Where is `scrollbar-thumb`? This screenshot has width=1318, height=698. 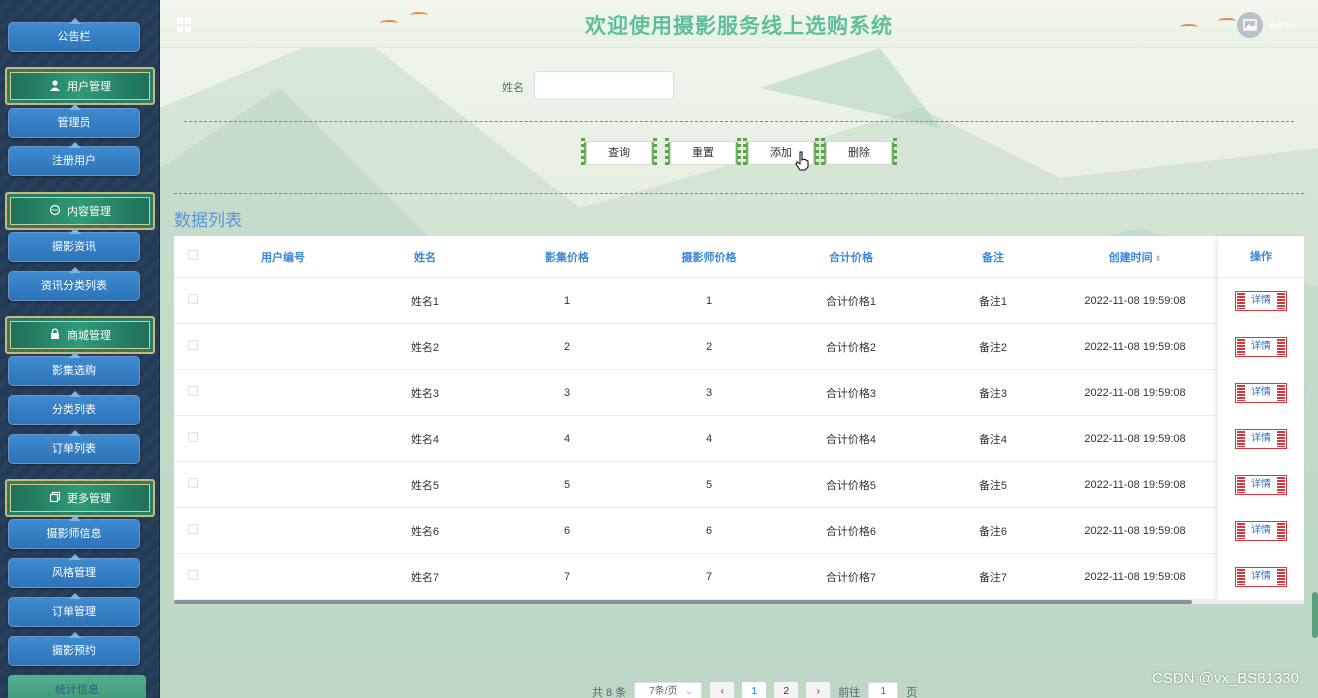
scrollbar-thumb is located at coordinates (683, 602).